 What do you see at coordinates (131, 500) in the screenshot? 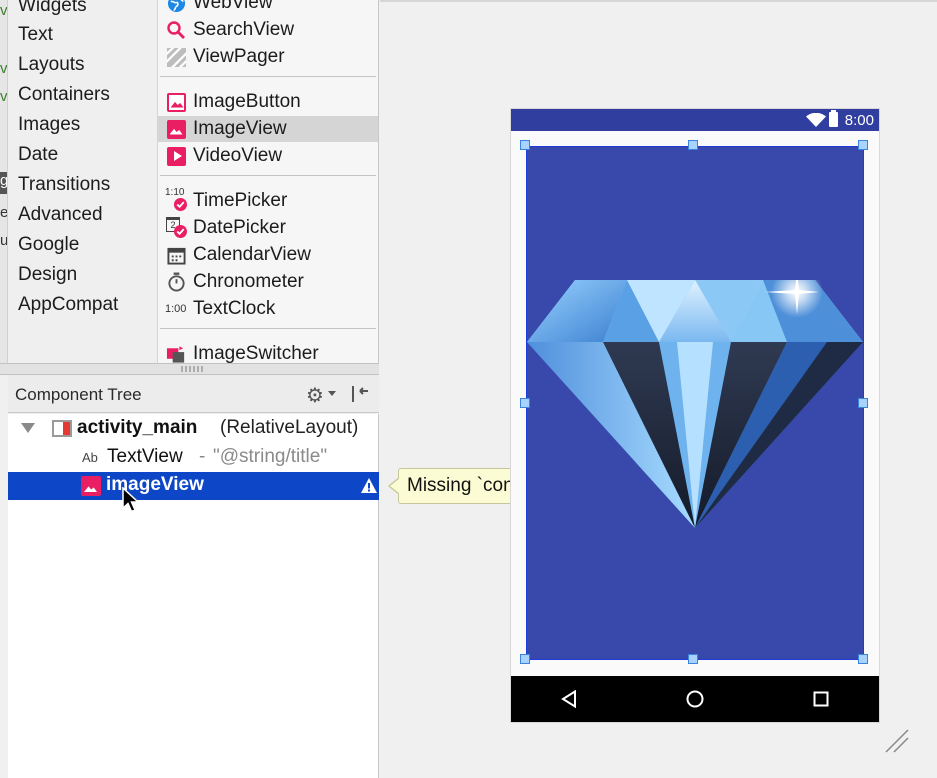
I see `mouse-cursor-icon` at bounding box center [131, 500].